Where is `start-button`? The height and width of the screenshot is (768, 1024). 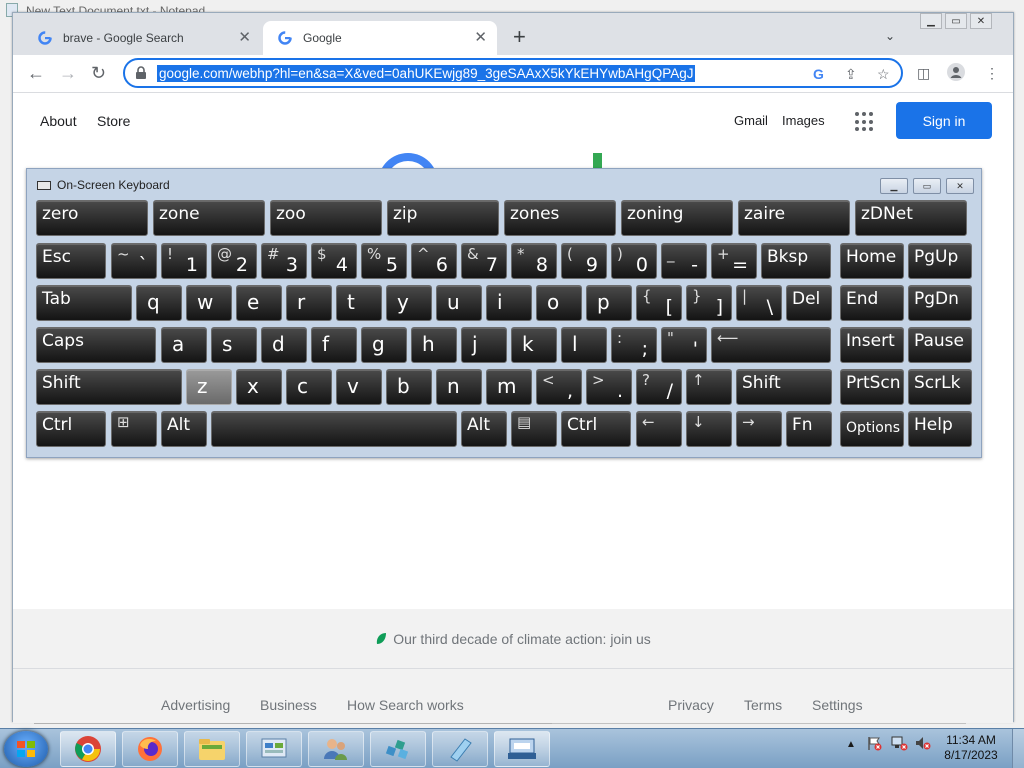
start-button is located at coordinates (26, 749).